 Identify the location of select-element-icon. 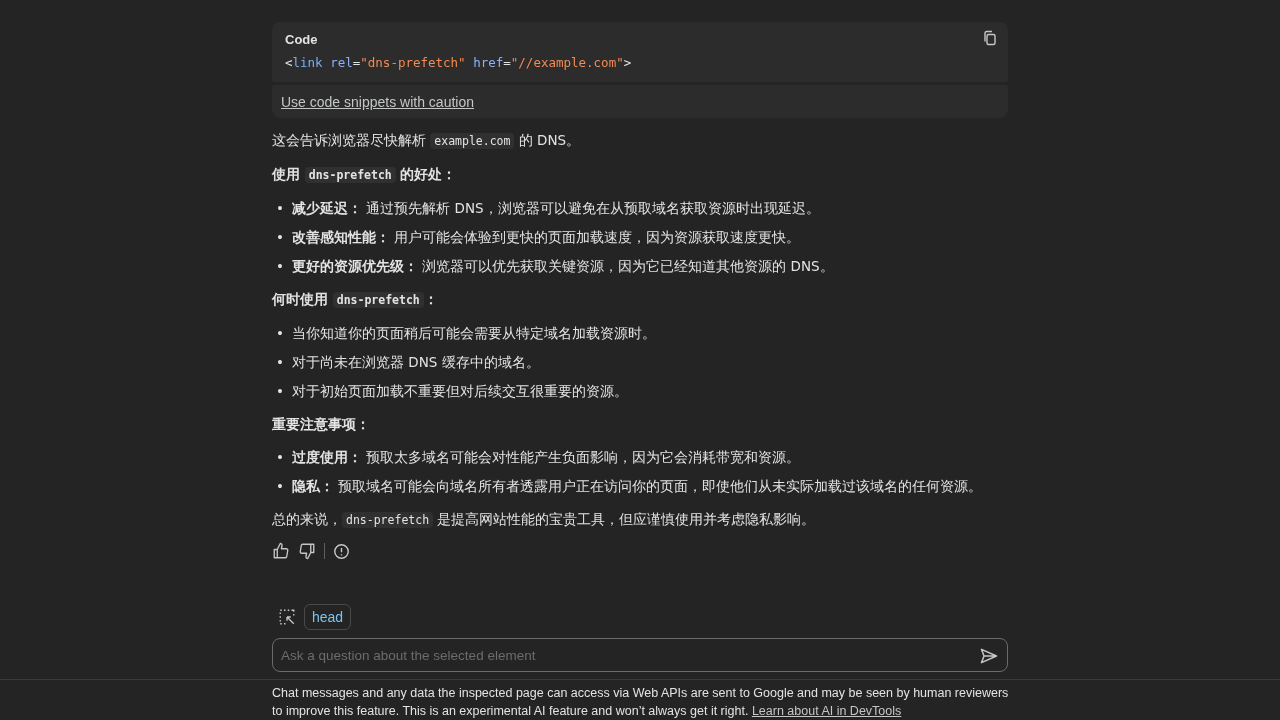
(287, 617).